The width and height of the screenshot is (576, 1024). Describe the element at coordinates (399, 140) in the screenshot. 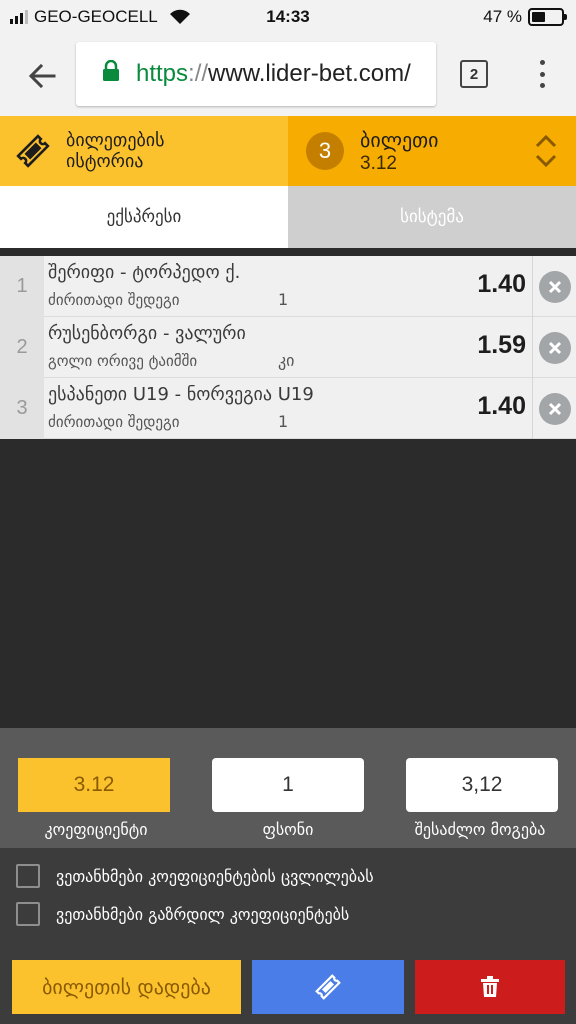

I see `ticket-title: ბილეთი` at that location.